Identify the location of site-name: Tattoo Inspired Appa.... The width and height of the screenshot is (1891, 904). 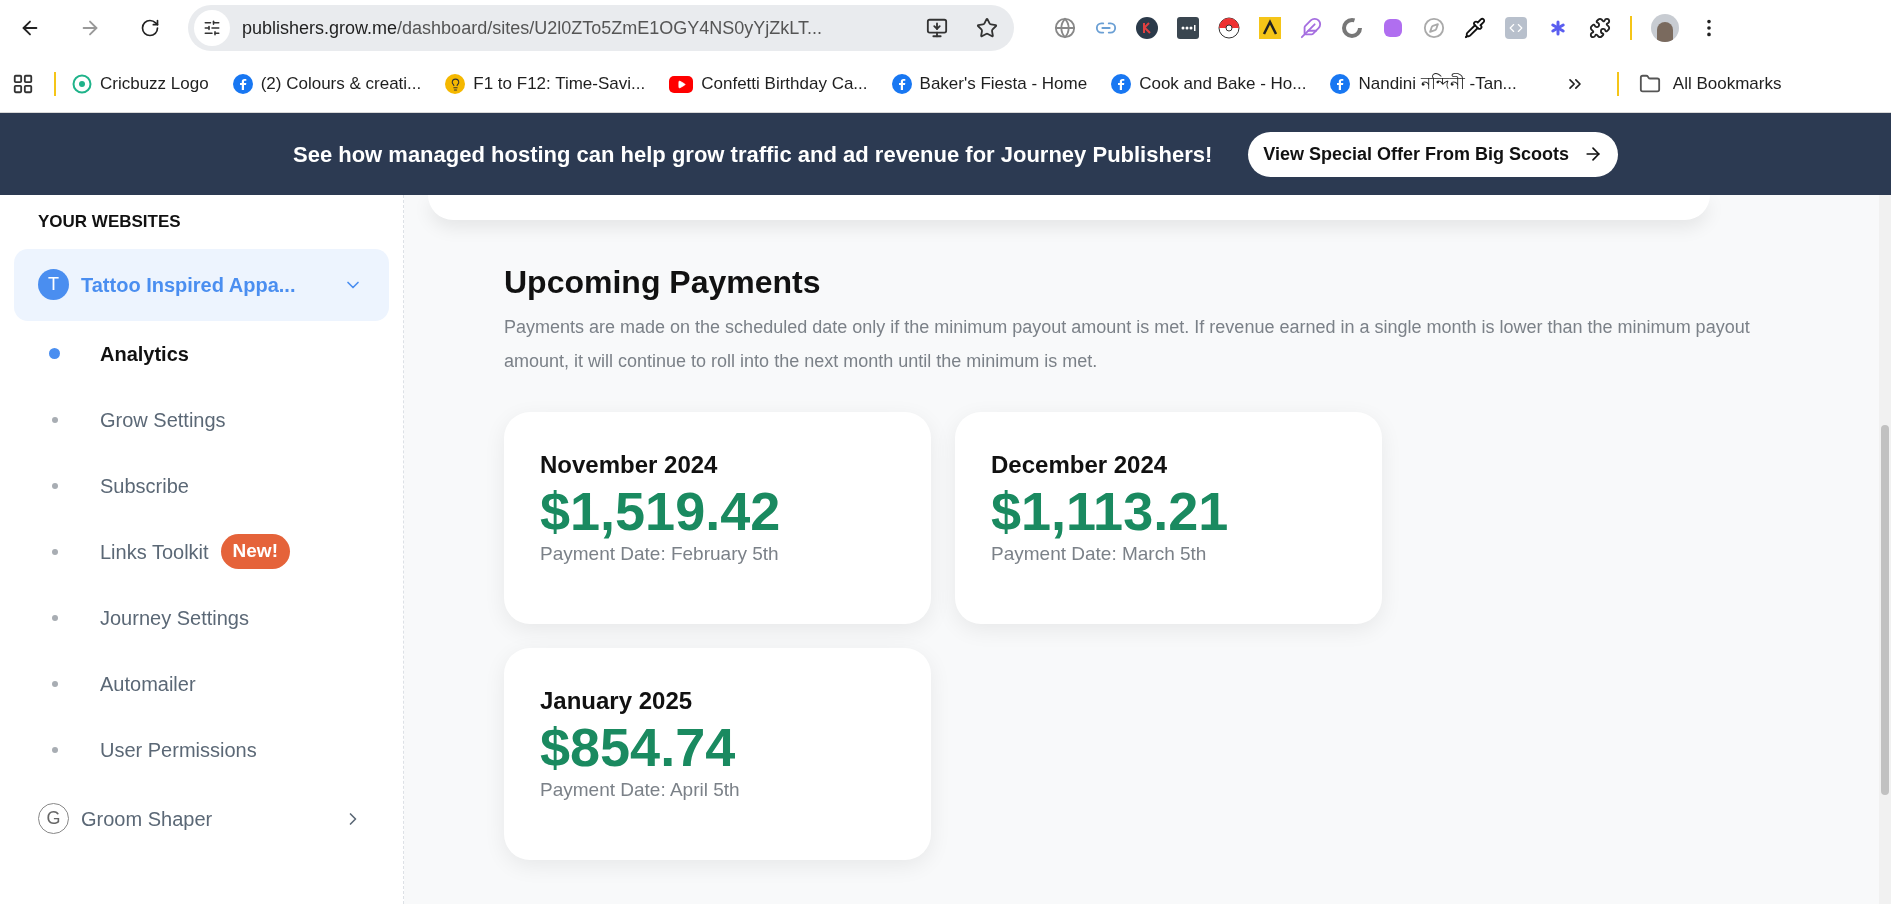
(188, 285).